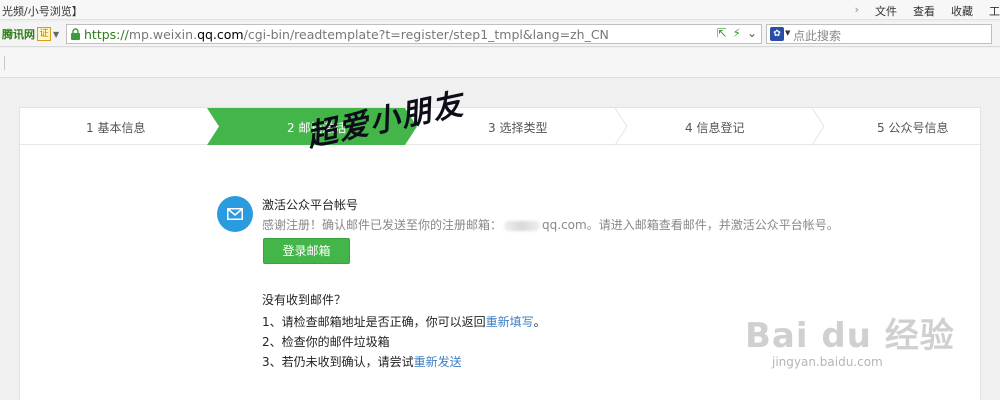 Image resolution: width=1000 pixels, height=400 pixels. What do you see at coordinates (500, 10) in the screenshot?
I see `browser-title-bar: 光频/小号浏览】 › 文件 查看 收藏 工` at bounding box center [500, 10].